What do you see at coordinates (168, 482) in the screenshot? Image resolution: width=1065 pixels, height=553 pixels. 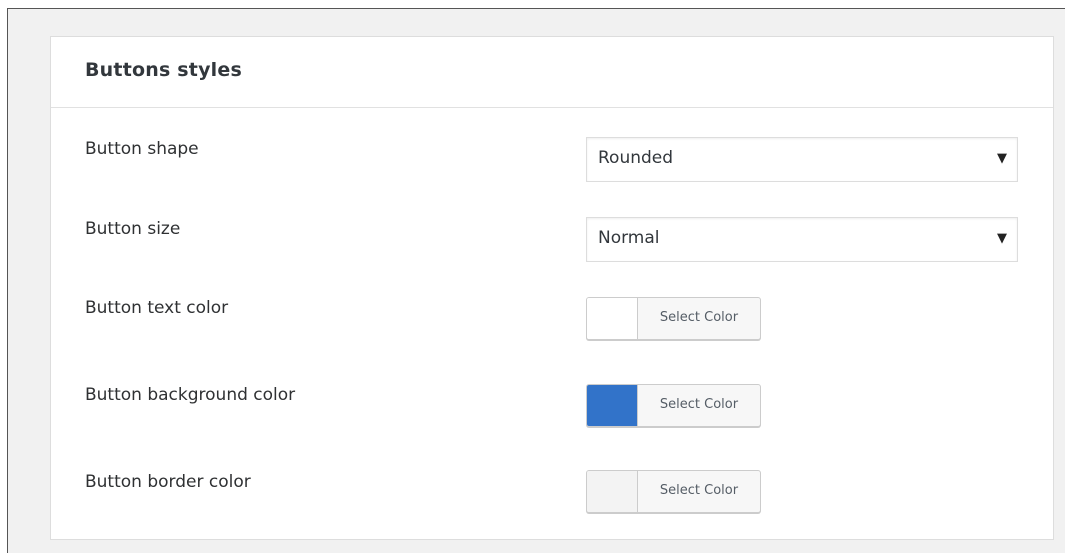 I see `button-border-color-label: Button border color` at bounding box center [168, 482].